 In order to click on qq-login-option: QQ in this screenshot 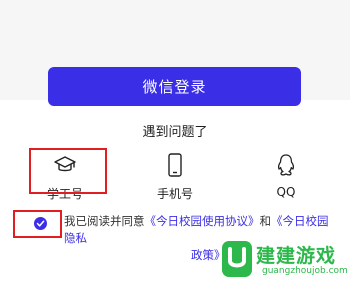, I will do `click(286, 175)`.